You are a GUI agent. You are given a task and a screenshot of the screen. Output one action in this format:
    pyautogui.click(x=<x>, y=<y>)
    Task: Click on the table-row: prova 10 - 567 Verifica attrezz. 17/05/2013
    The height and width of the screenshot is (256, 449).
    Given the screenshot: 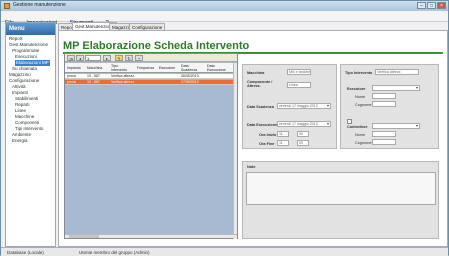 What is the action you would take?
    pyautogui.click(x=151, y=82)
    